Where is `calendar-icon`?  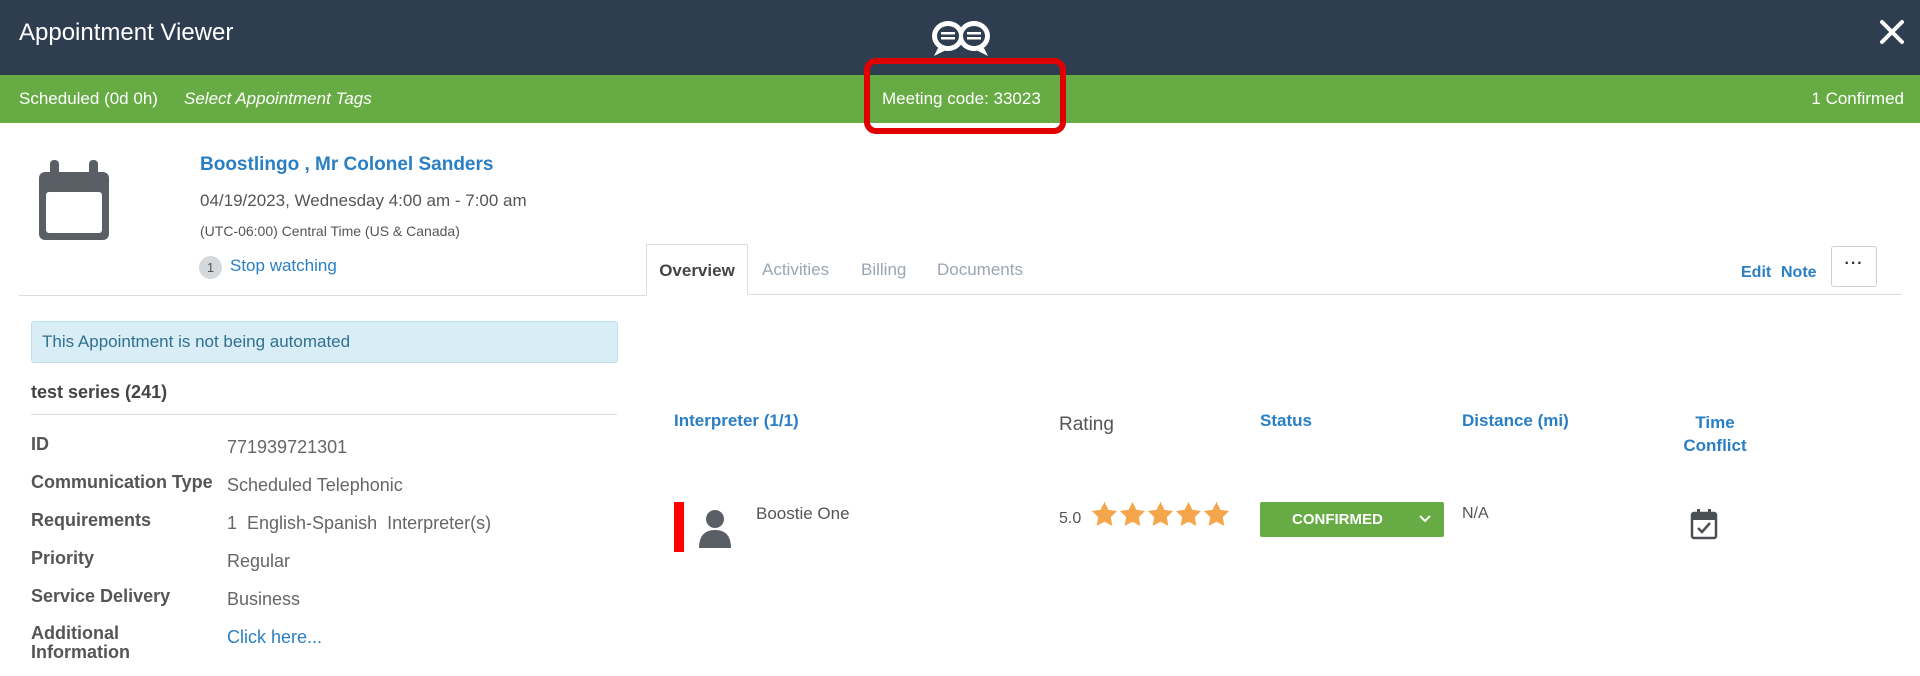
calendar-icon is located at coordinates (74, 200).